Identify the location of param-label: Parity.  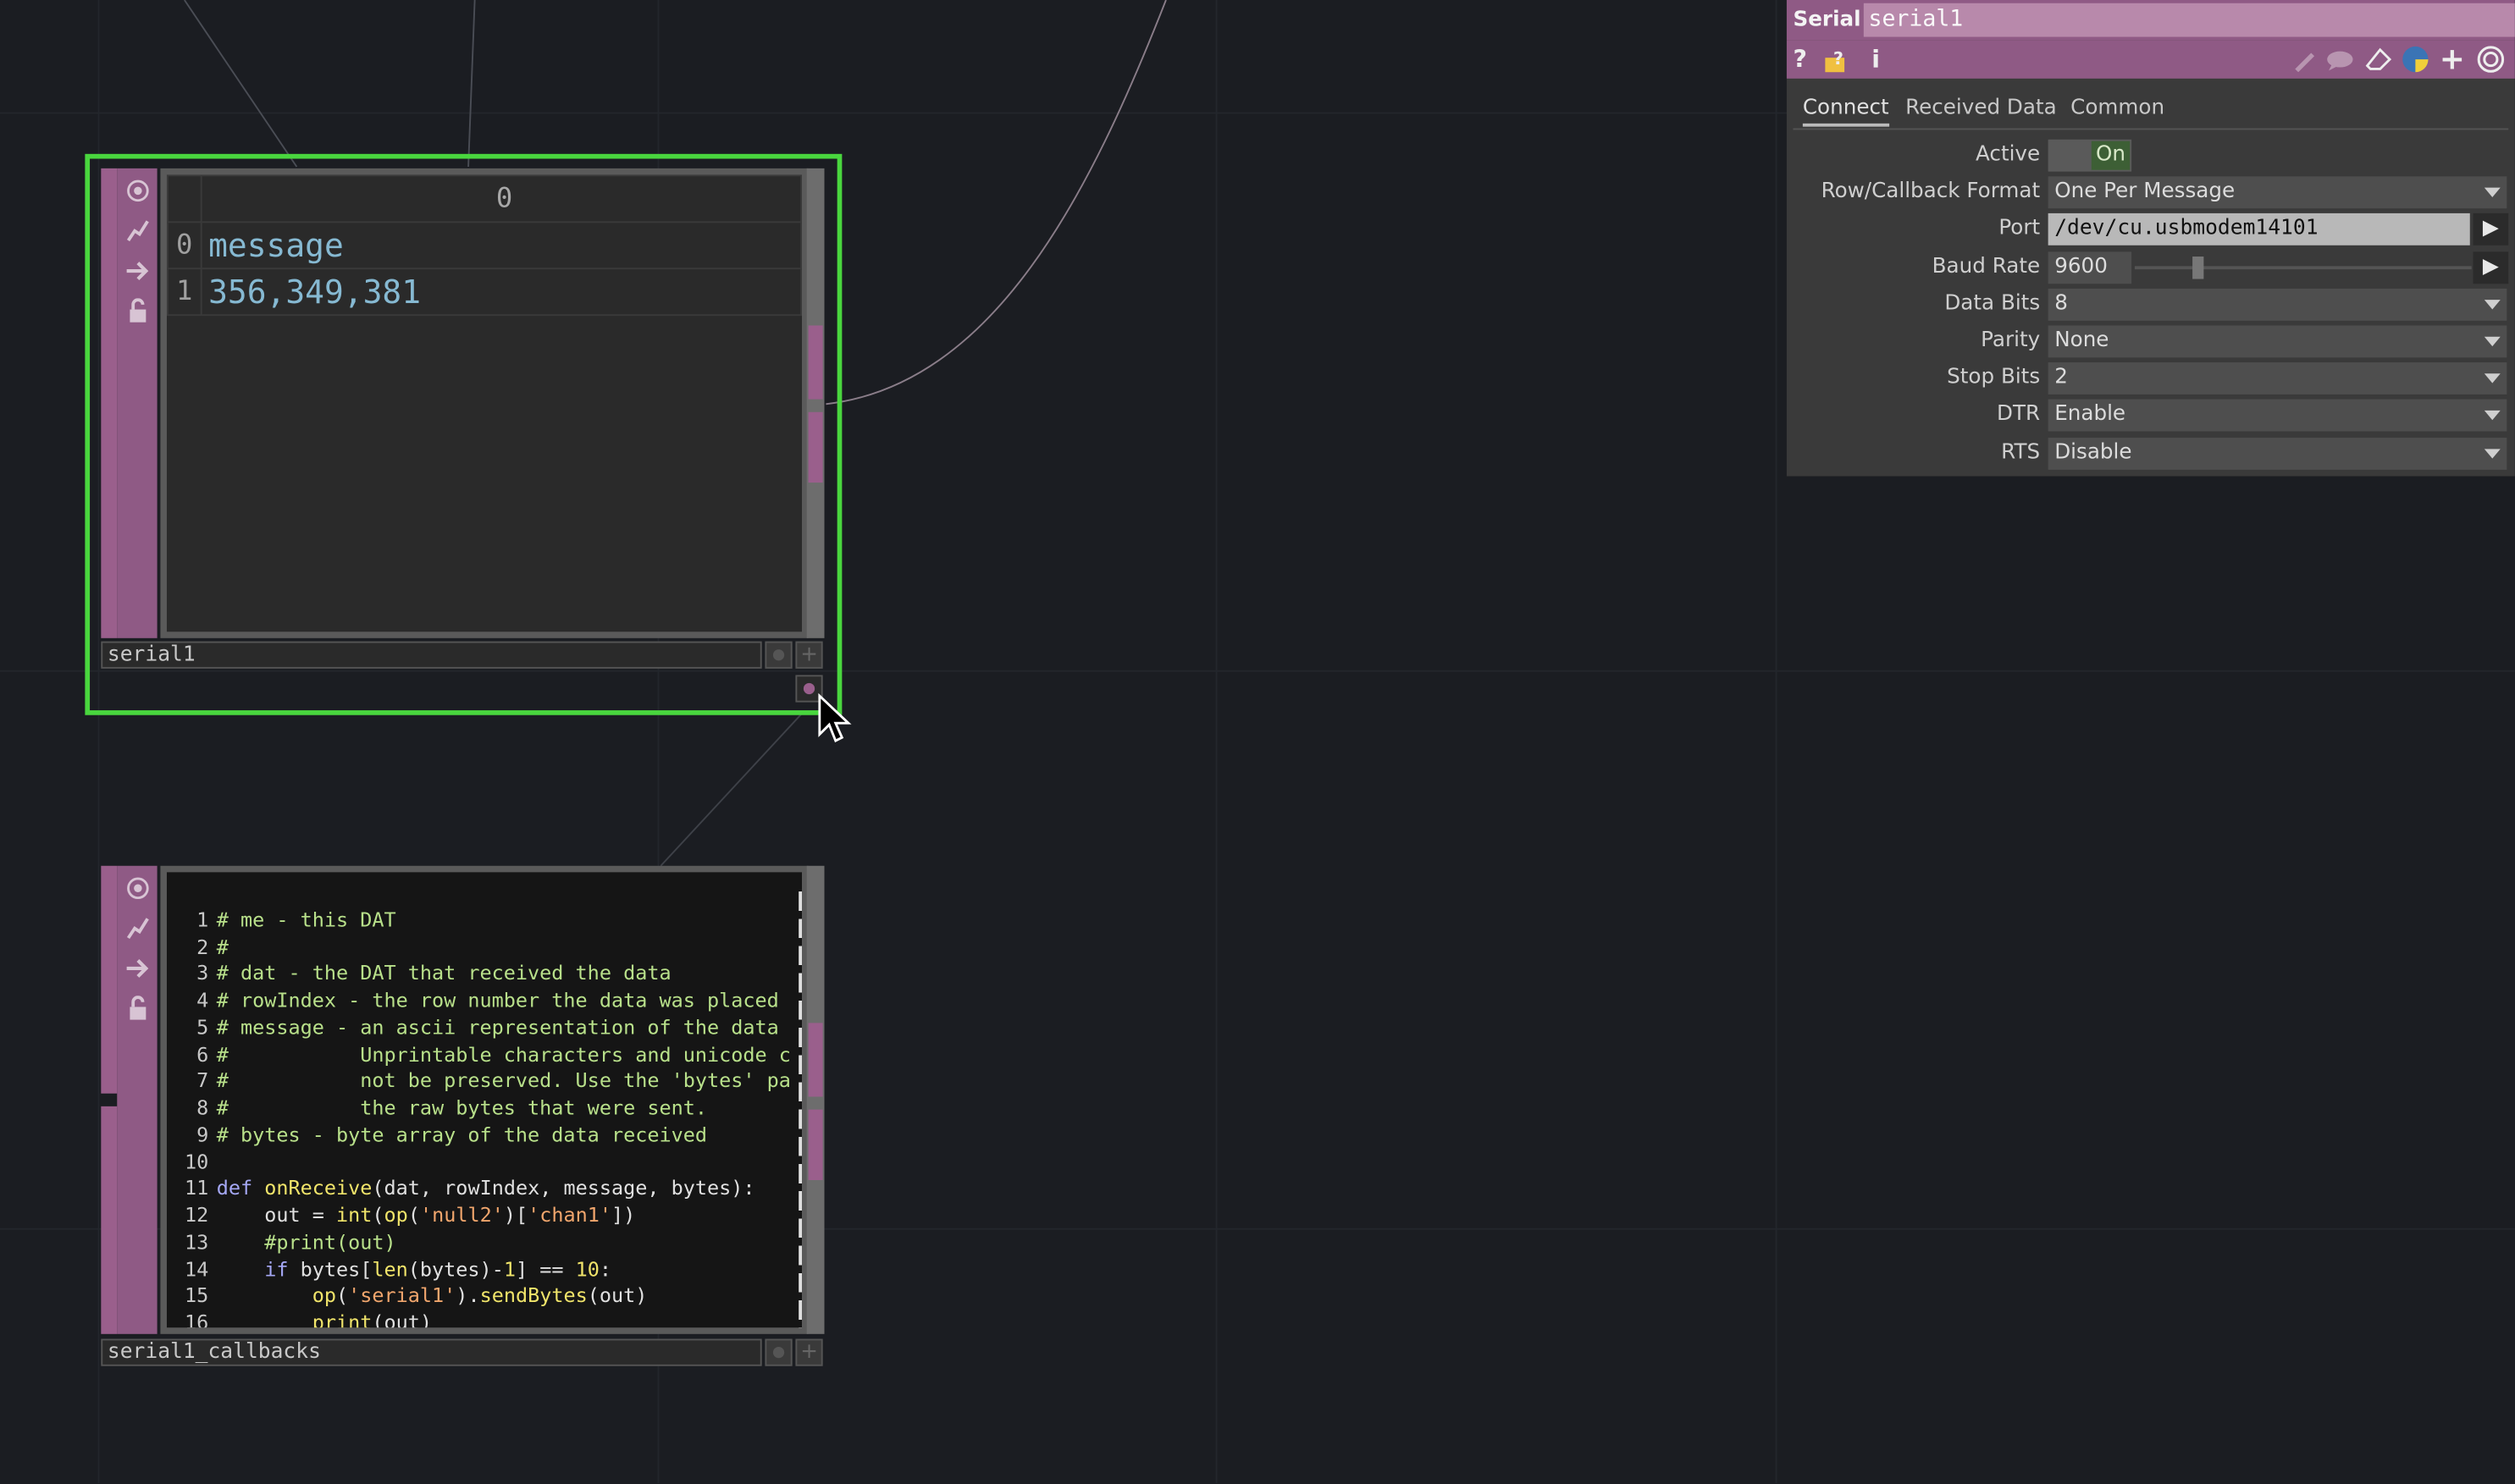
(2011, 340).